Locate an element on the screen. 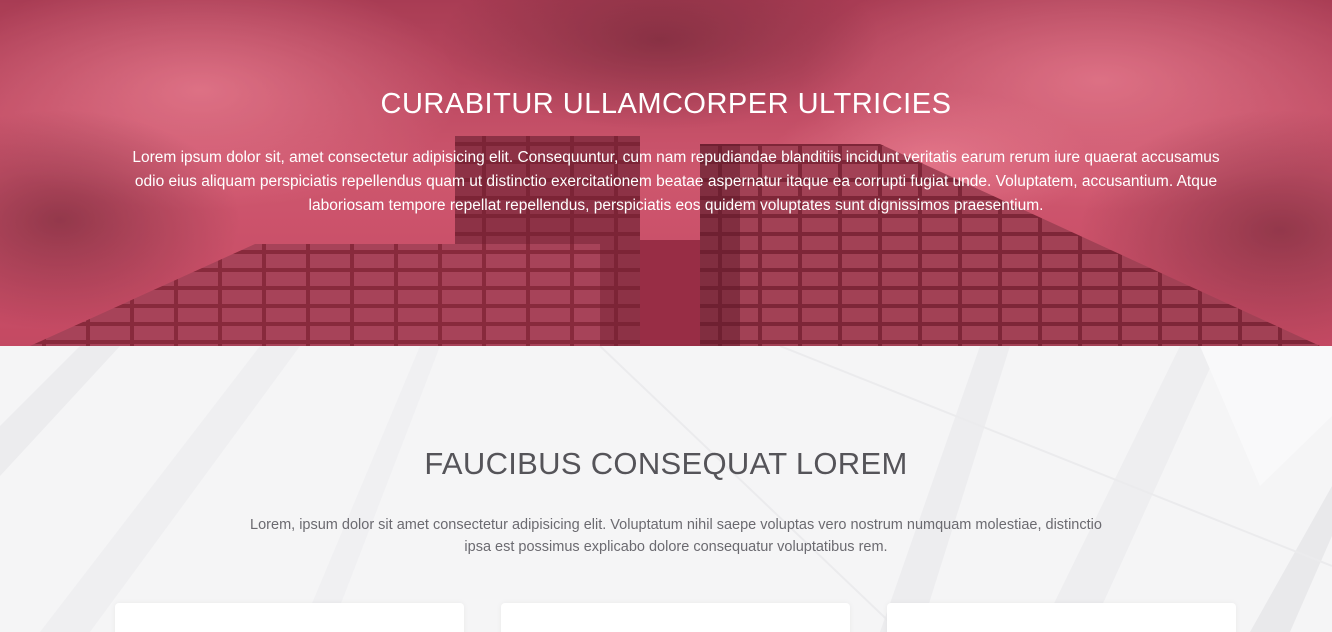 The image size is (1332, 632). hero-title: CURABITUR ULLAMCORPER ULTRICIES is located at coordinates (666, 104).